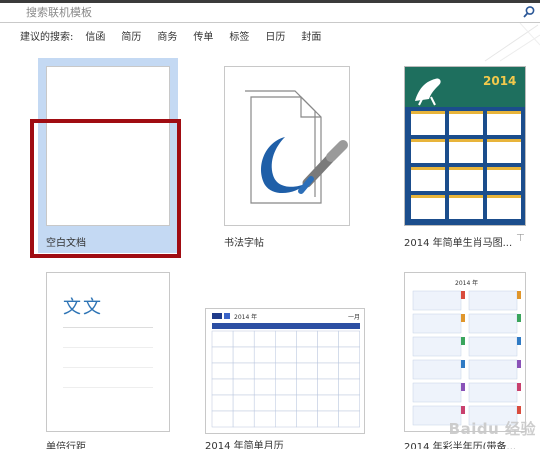  I want to click on template-monthly-calendar: 2014 年 一月 2014 年简单月历, so click(285, 374).